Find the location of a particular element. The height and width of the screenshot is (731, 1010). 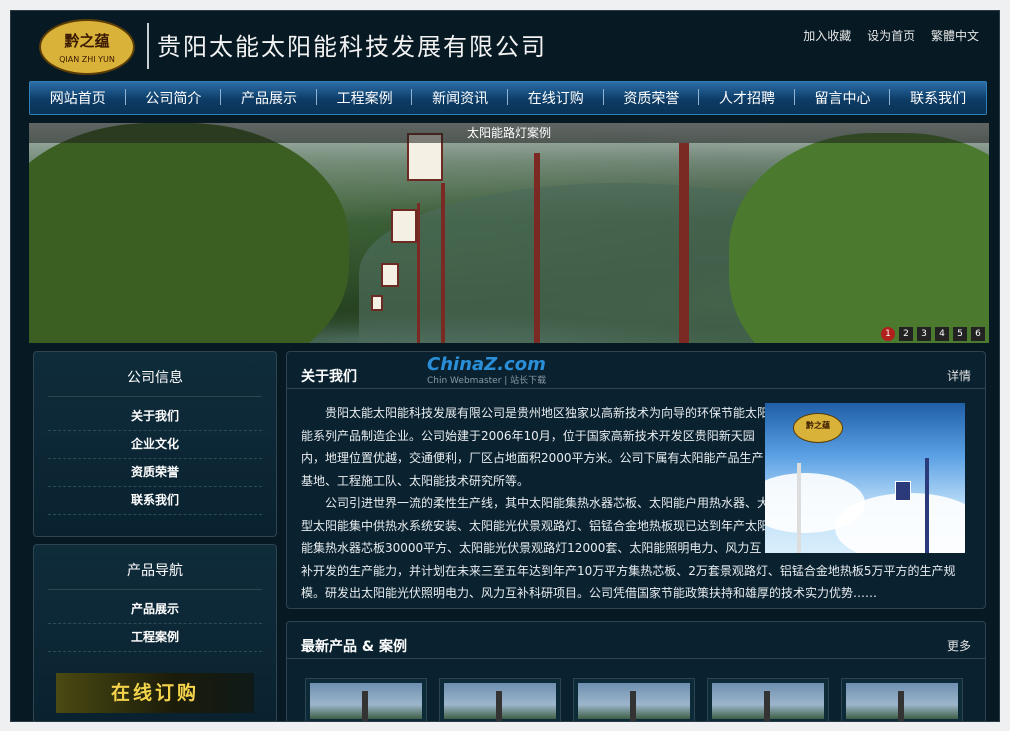

about-header: 关于我们 ChinaZ.com Chin Webmaster | 站长下载 详情 is located at coordinates (636, 370).